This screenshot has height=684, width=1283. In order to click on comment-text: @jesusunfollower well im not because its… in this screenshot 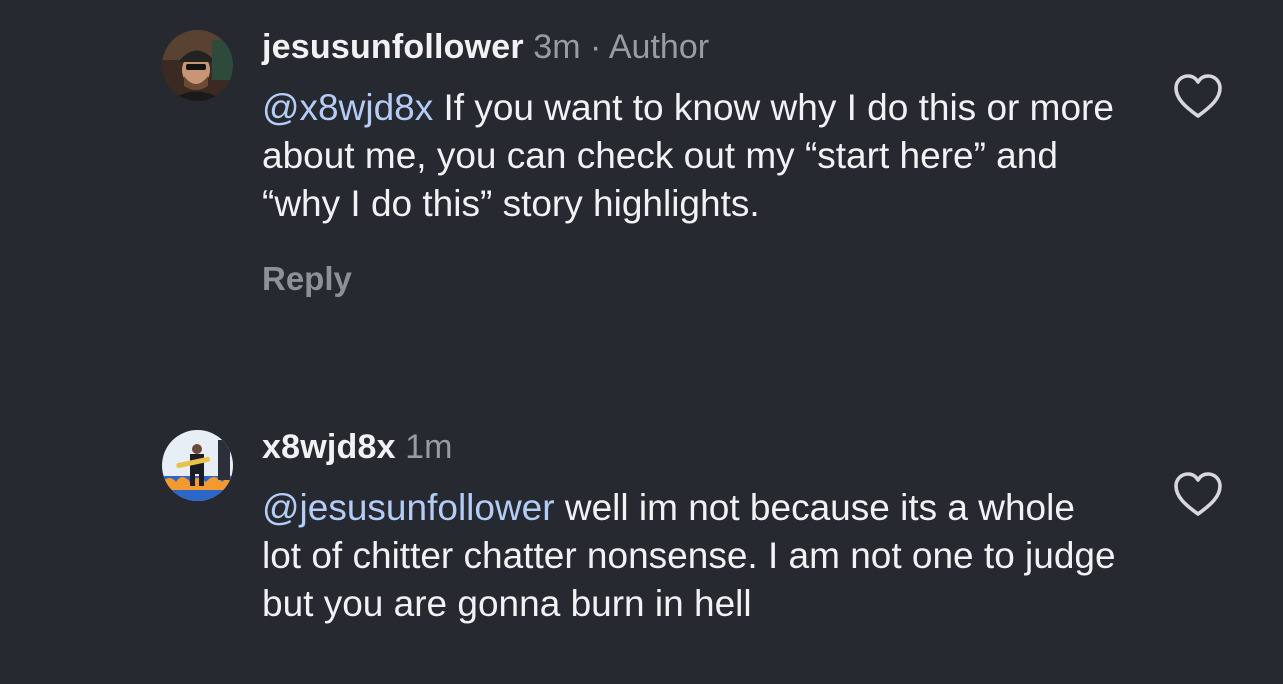, I will do `click(692, 556)`.